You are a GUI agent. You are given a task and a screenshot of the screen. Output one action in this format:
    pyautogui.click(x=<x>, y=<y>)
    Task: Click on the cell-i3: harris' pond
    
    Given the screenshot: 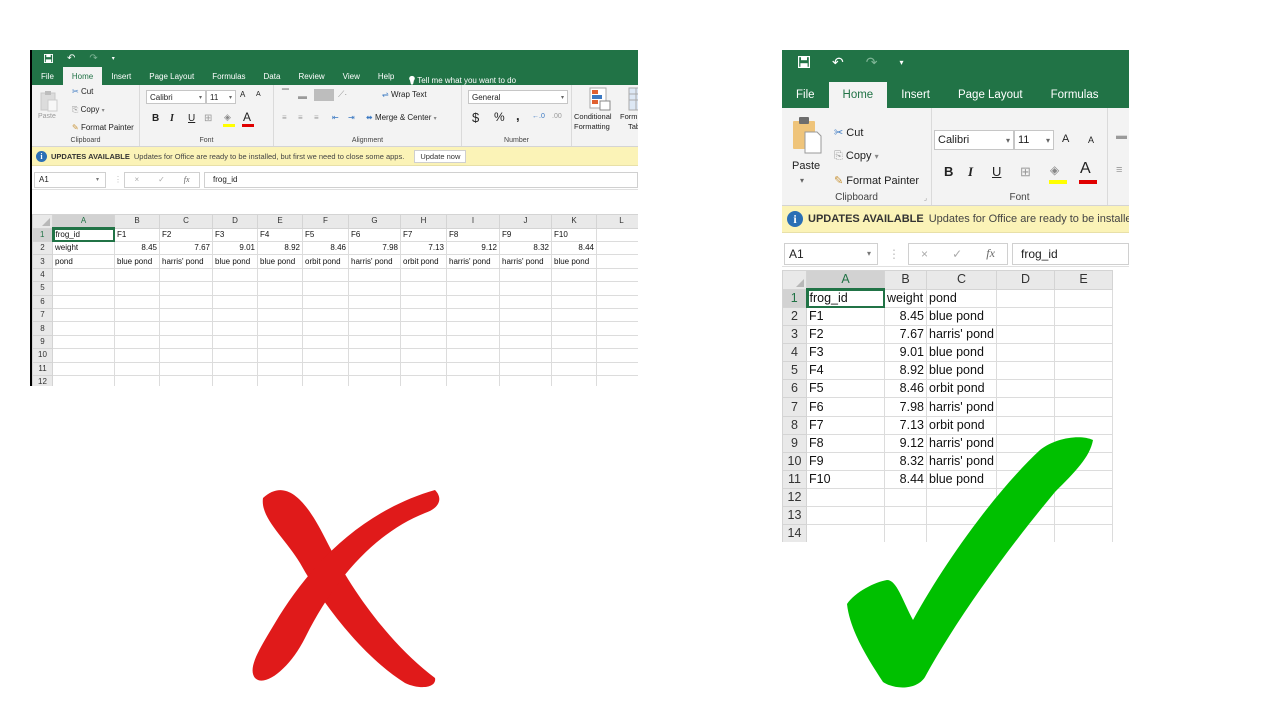 What is the action you would take?
    pyautogui.click(x=473, y=261)
    